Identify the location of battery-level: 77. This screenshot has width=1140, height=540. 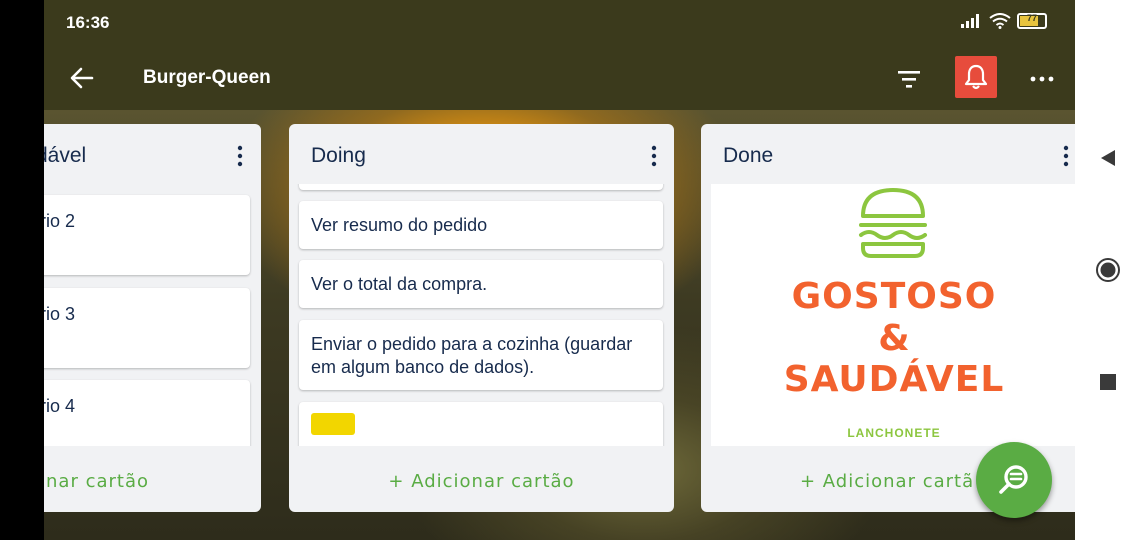
(1031, 18).